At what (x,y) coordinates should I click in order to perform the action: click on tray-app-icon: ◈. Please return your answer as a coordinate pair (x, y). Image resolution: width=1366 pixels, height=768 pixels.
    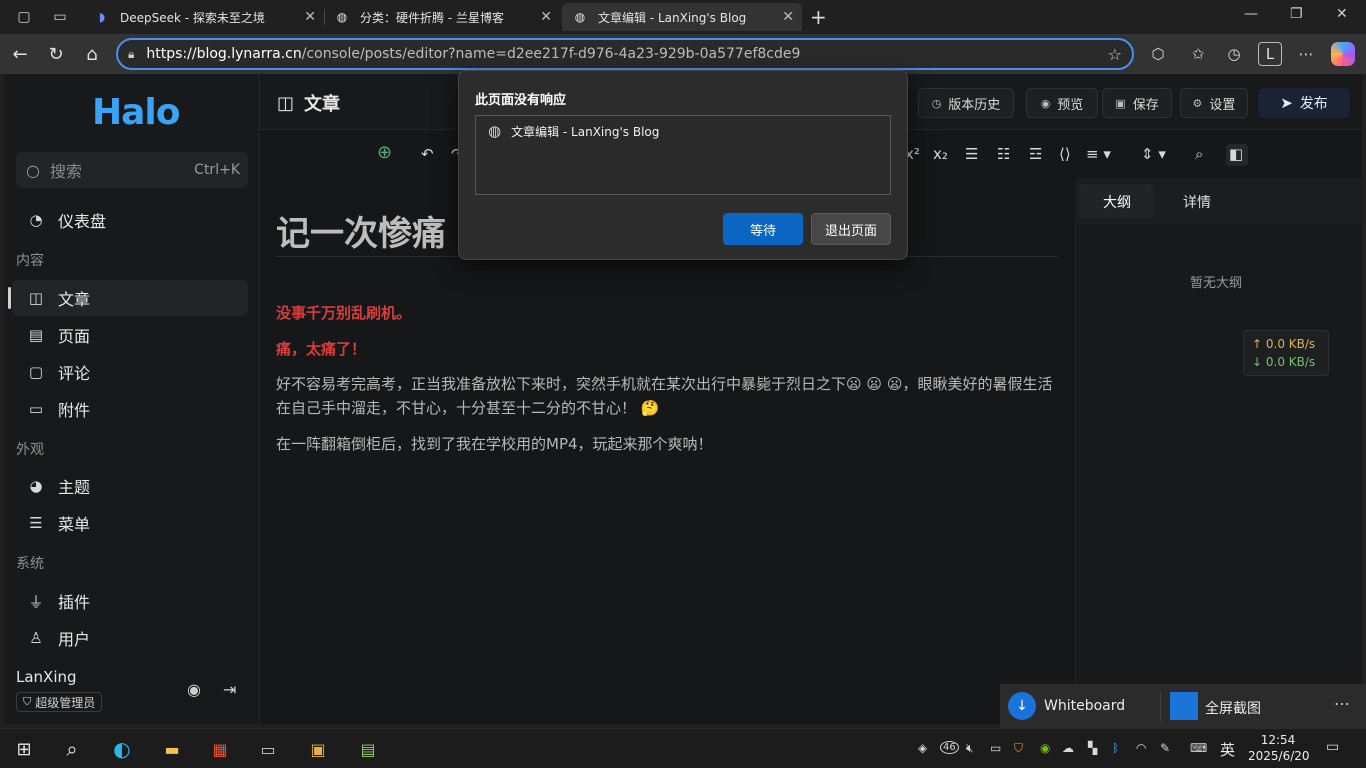
    Looking at the image, I should click on (922, 748).